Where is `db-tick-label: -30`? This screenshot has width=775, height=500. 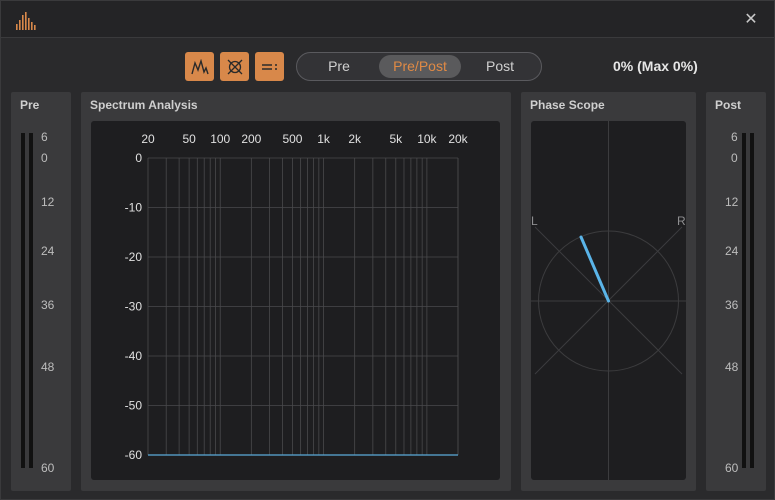 db-tick-label: -30 is located at coordinates (134, 307).